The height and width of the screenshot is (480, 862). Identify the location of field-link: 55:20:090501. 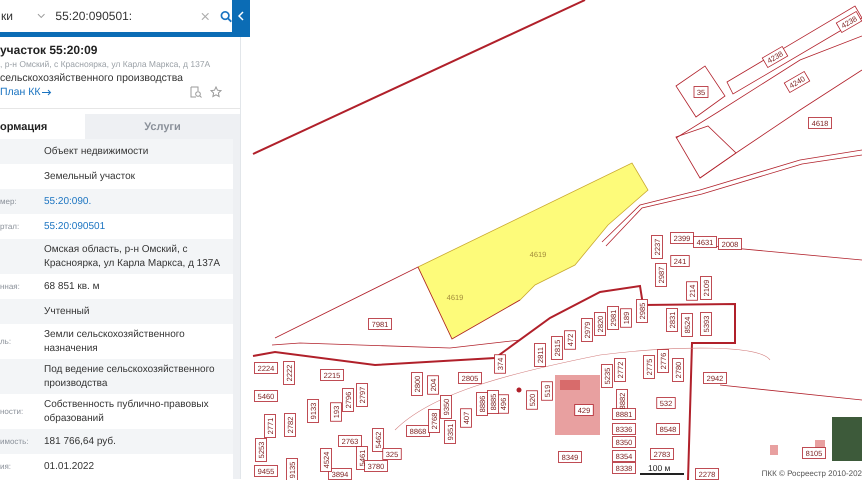
(136, 227).